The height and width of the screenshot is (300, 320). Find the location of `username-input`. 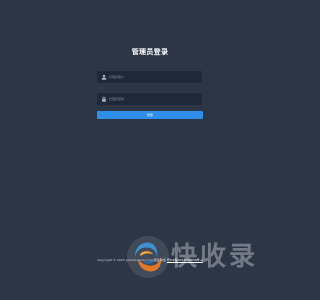

username-input is located at coordinates (153, 77).